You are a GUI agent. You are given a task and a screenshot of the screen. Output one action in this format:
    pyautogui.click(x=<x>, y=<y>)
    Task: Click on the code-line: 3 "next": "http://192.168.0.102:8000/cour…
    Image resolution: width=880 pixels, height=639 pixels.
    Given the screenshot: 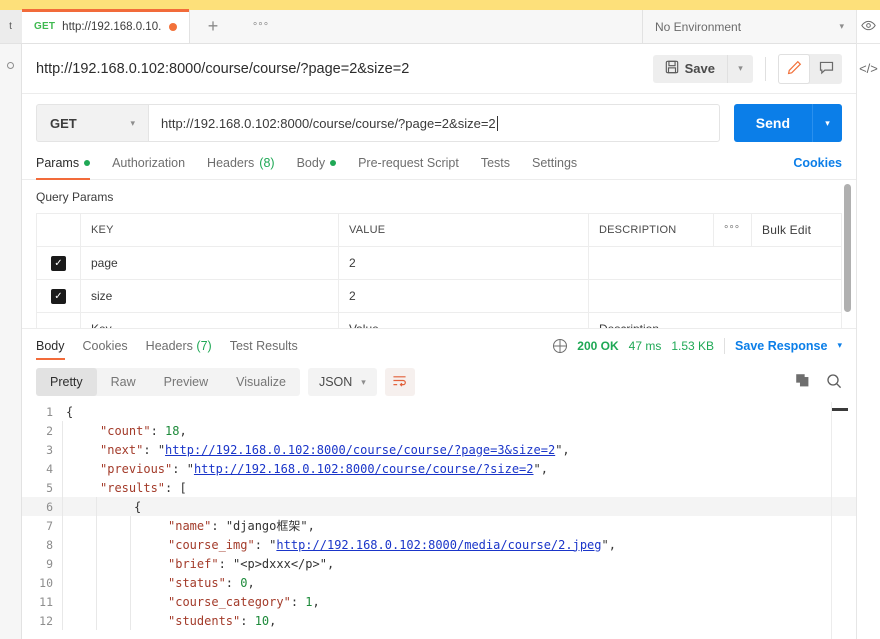 What is the action you would take?
    pyautogui.click(x=439, y=449)
    